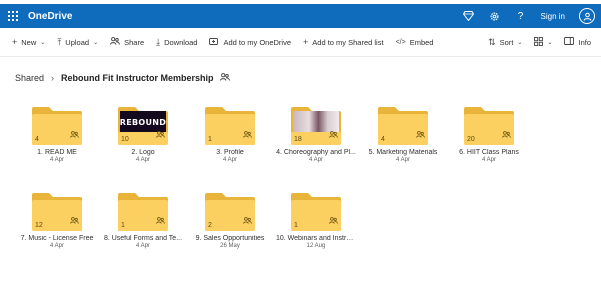 Image resolution: width=601 pixels, height=290 pixels. Describe the element at coordinates (316, 126) in the screenshot. I see `folder-icon: 18` at that location.